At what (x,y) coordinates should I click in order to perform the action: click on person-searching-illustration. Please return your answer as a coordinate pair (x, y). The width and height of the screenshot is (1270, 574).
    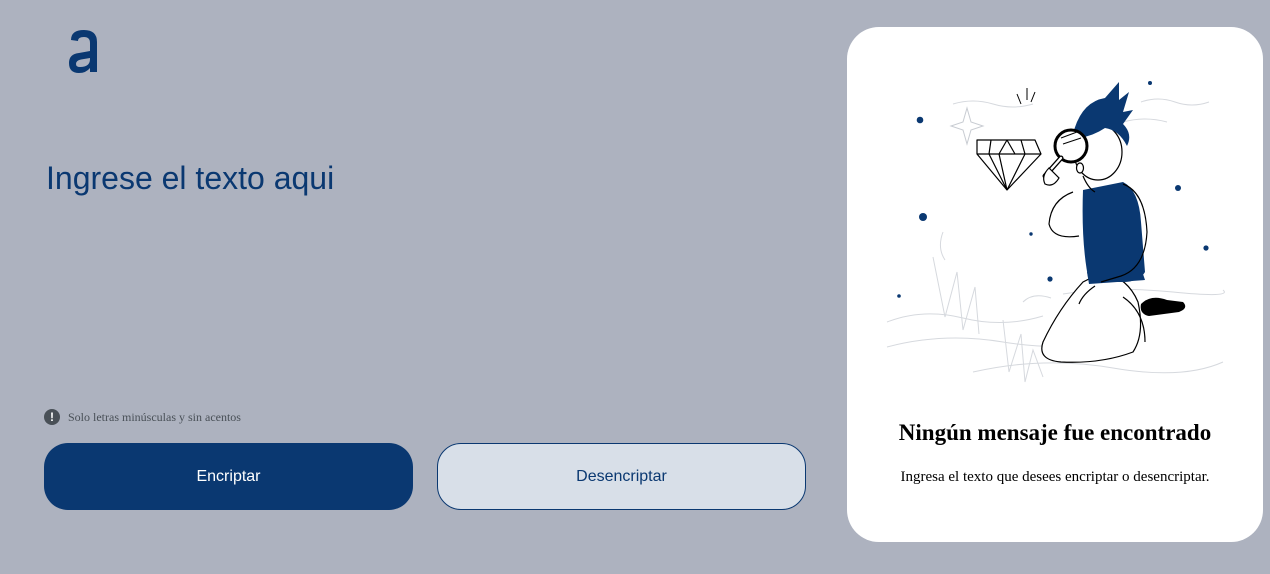
    Looking at the image, I should click on (1055, 232).